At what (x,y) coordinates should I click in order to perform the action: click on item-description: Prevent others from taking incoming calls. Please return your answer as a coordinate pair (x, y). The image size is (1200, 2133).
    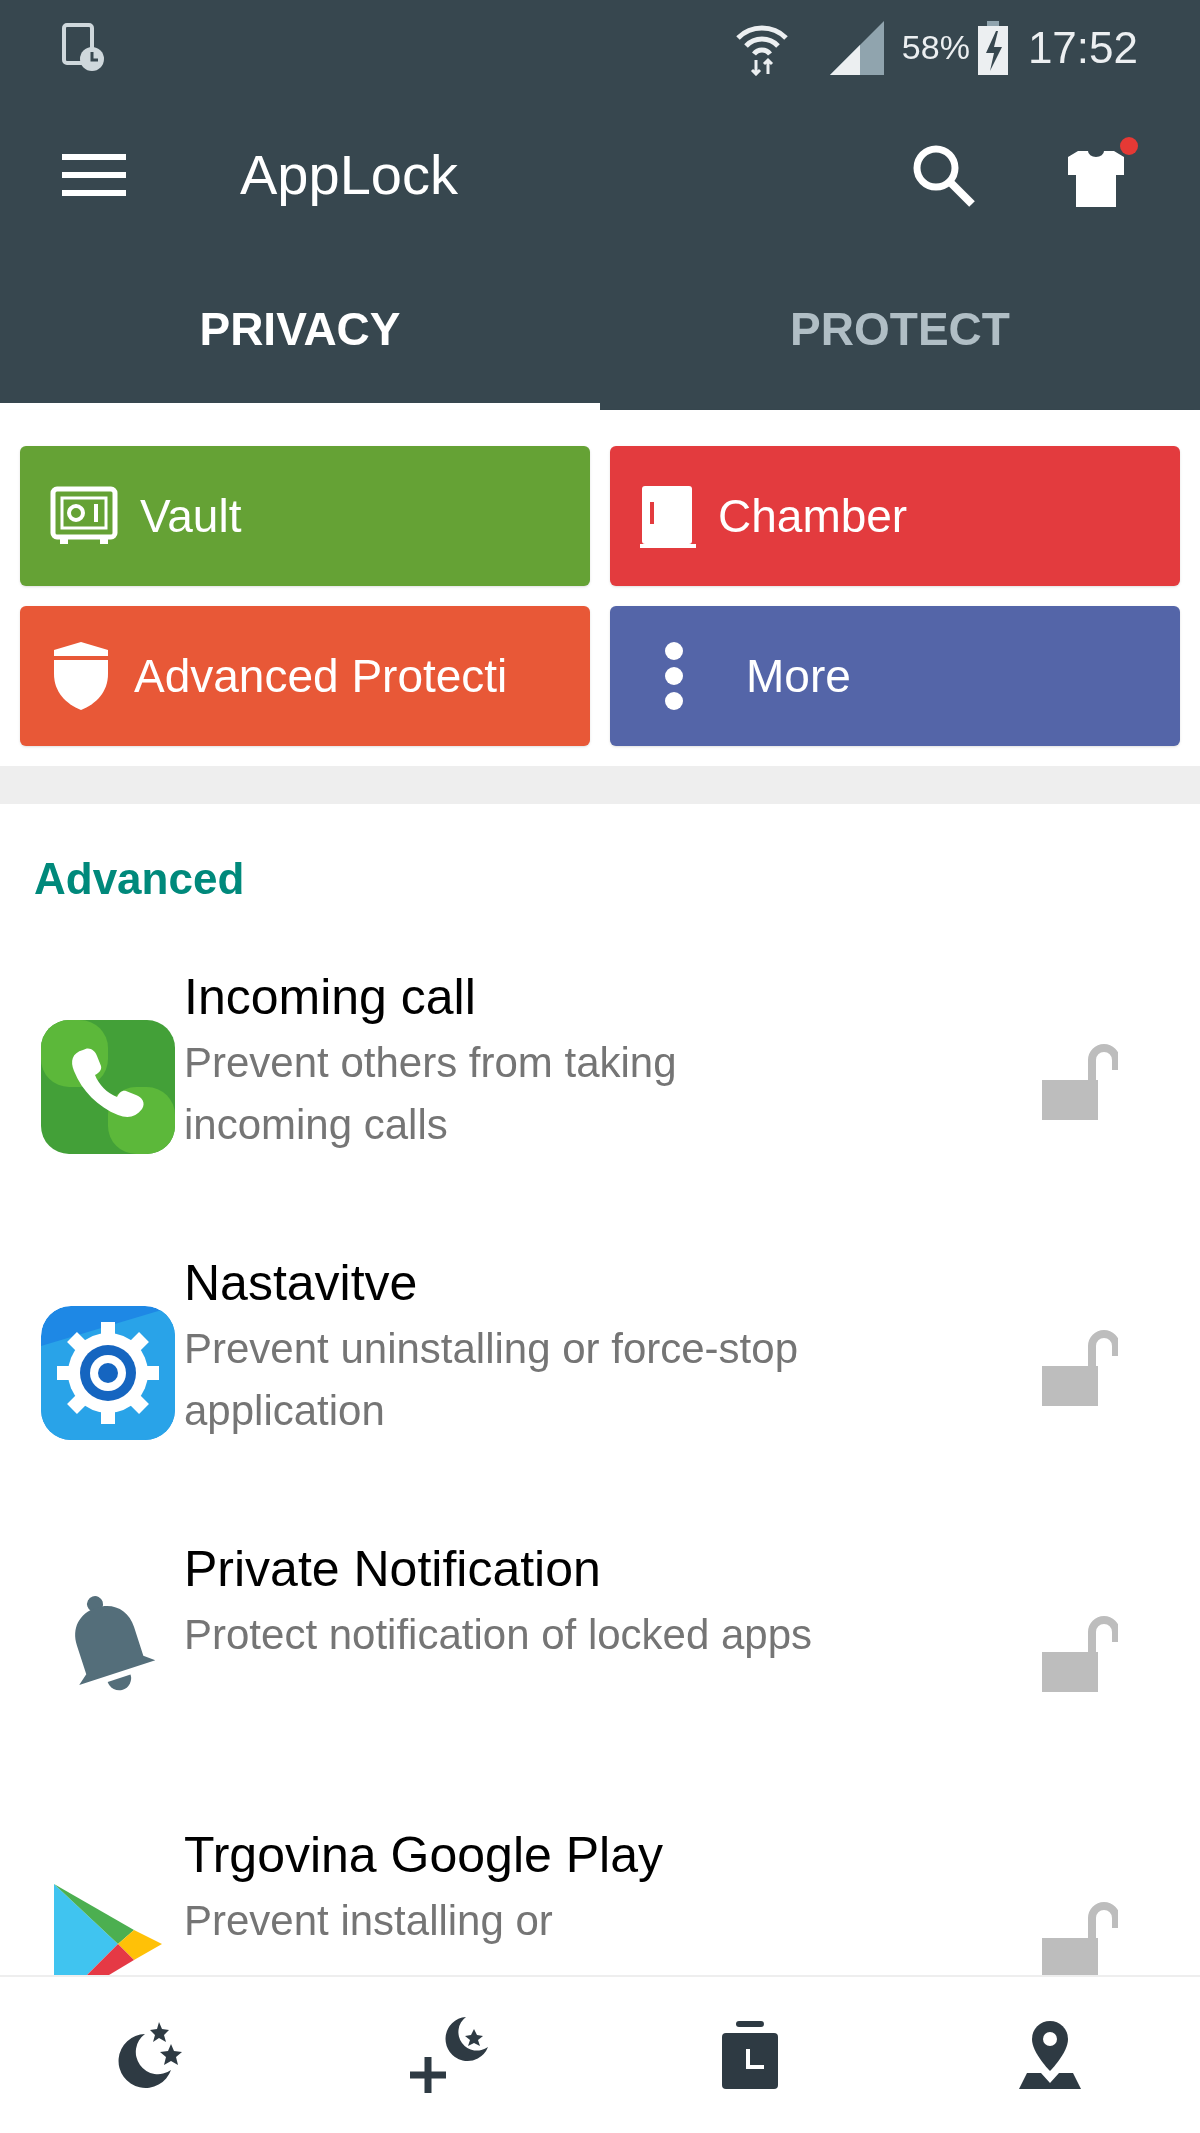
    Looking at the image, I should click on (431, 1094).